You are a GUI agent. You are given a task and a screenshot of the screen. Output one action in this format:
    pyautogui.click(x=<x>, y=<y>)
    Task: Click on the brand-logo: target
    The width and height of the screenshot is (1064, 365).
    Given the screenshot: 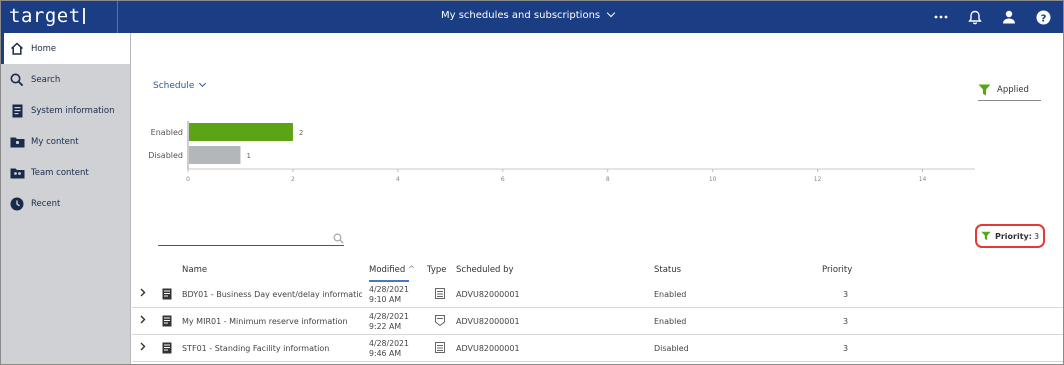 What is the action you would take?
    pyautogui.click(x=47, y=16)
    